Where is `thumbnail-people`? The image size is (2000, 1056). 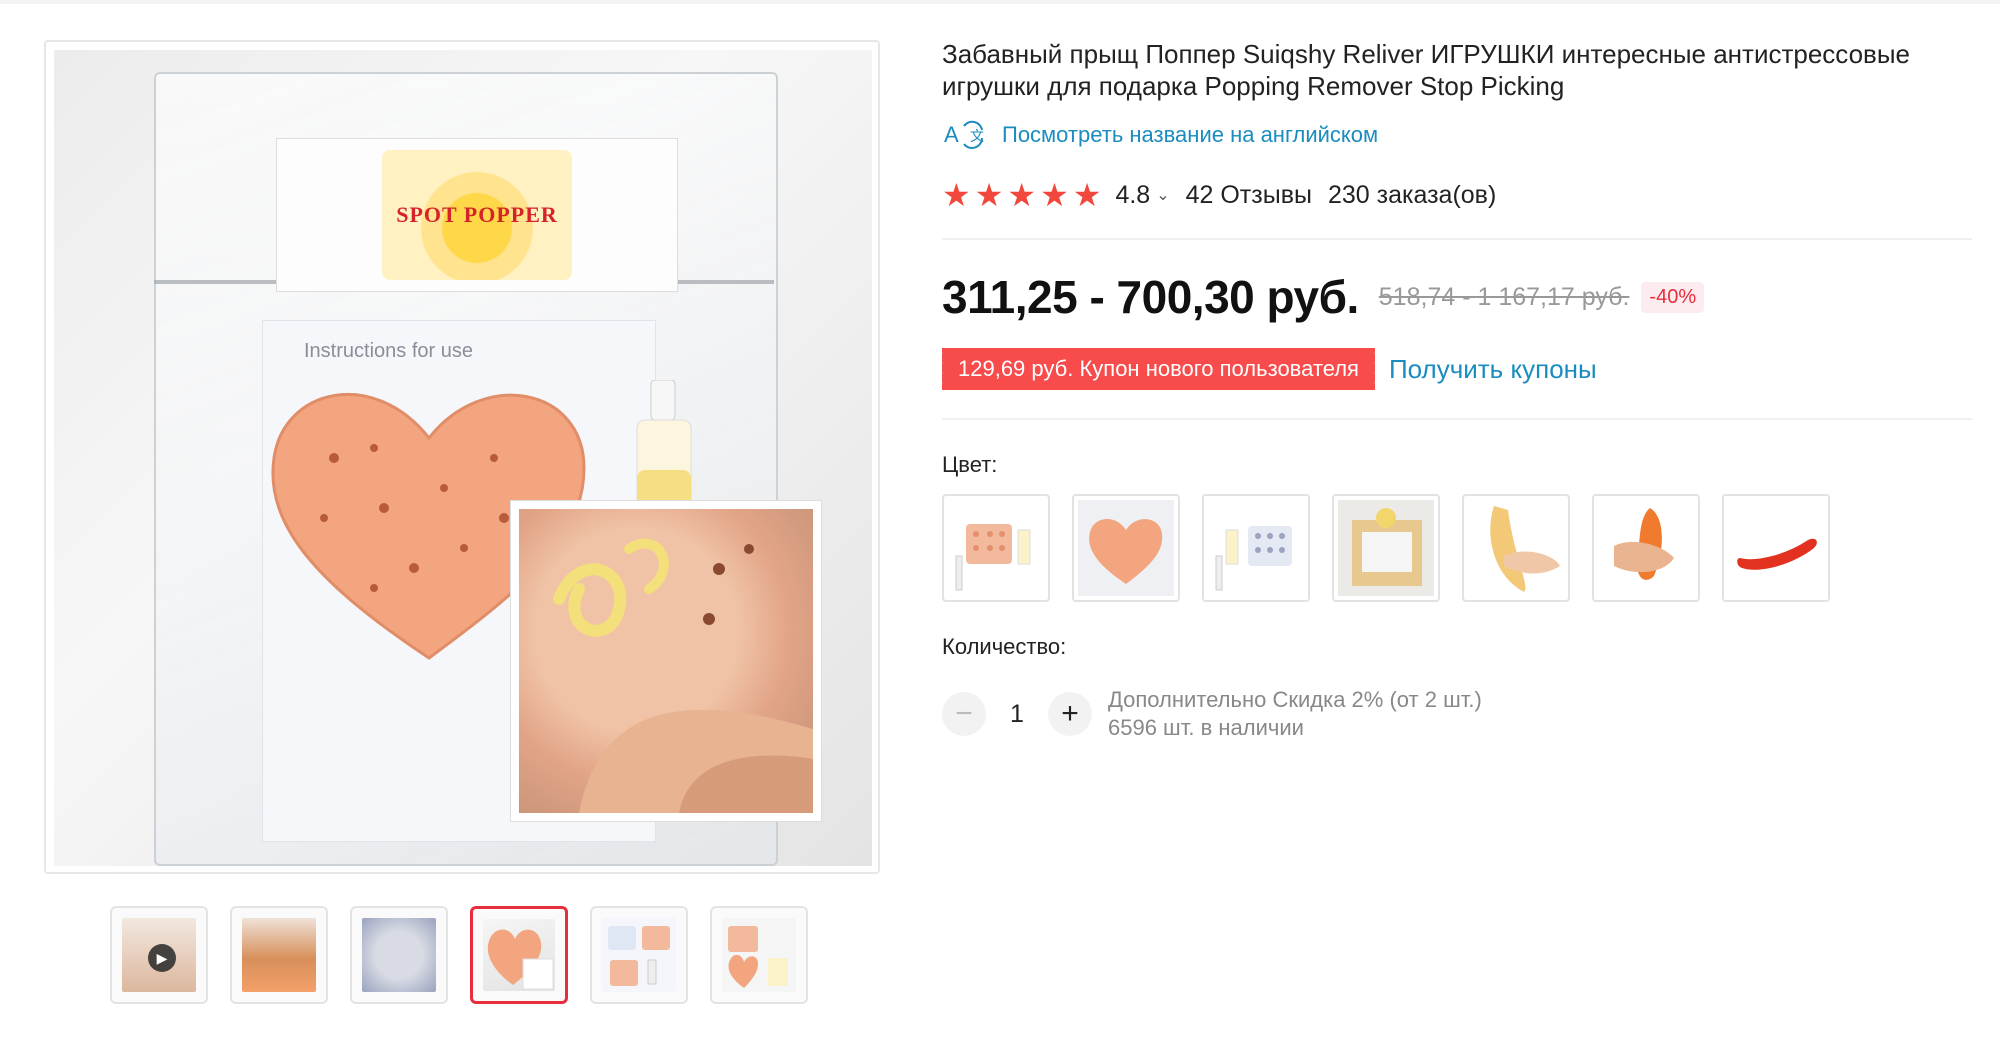
thumbnail-people is located at coordinates (279, 955).